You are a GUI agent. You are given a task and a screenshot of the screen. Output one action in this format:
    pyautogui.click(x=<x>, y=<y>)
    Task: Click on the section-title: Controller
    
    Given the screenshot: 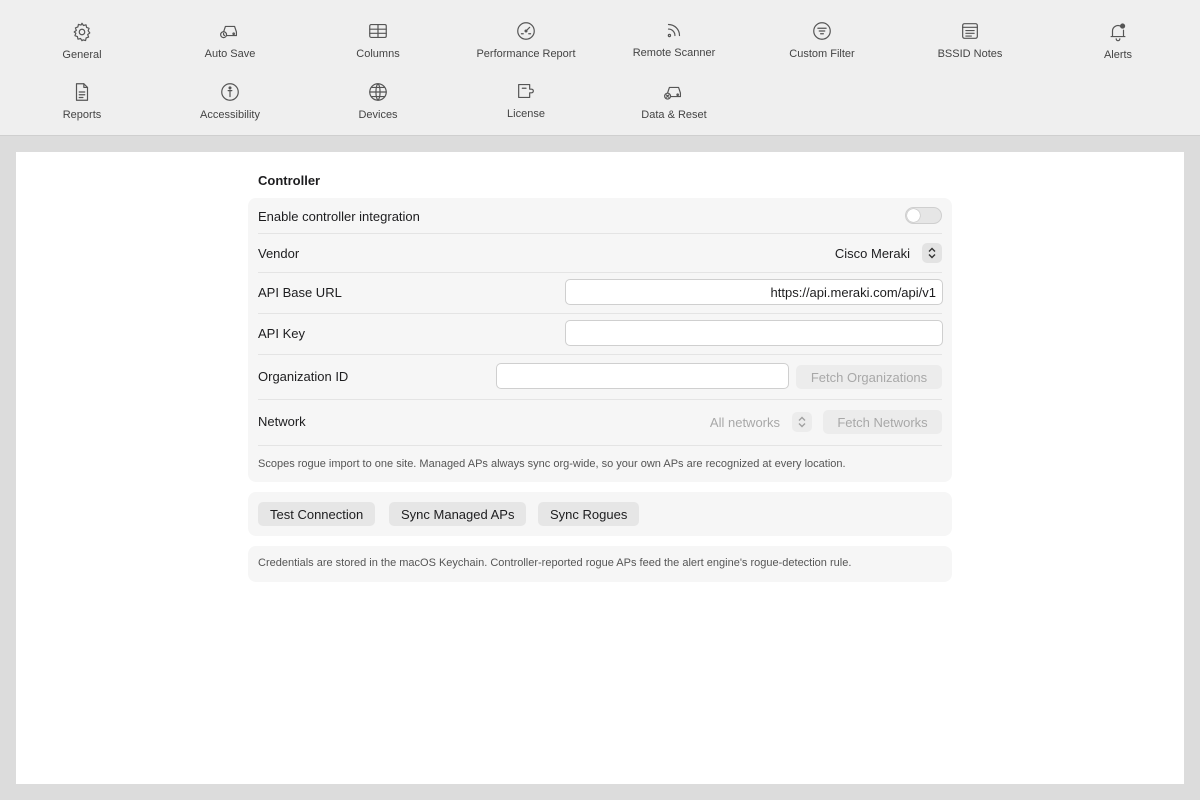 What is the action you would take?
    pyautogui.click(x=289, y=180)
    